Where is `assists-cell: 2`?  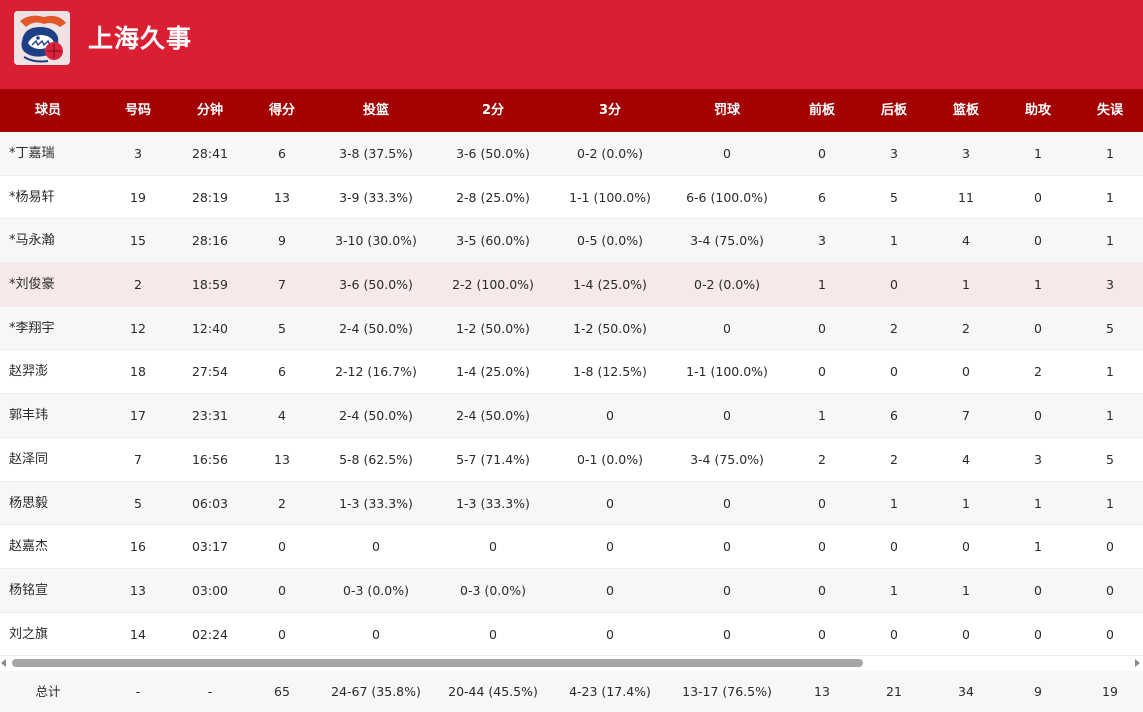
assists-cell: 2 is located at coordinates (1038, 372).